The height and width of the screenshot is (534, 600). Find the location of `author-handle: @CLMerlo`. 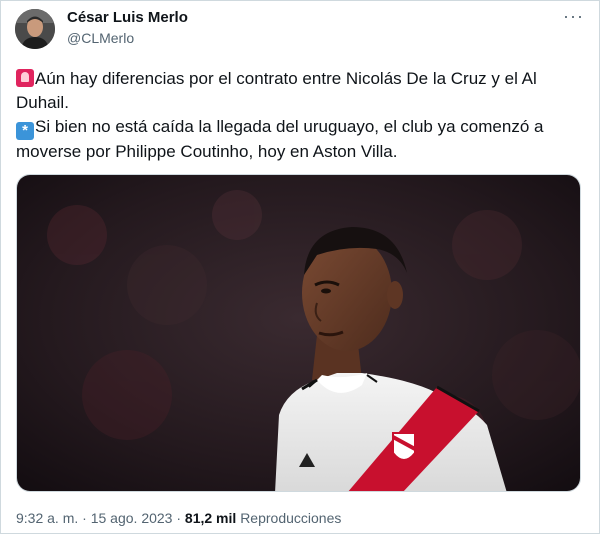

author-handle: @CLMerlo is located at coordinates (100, 38).